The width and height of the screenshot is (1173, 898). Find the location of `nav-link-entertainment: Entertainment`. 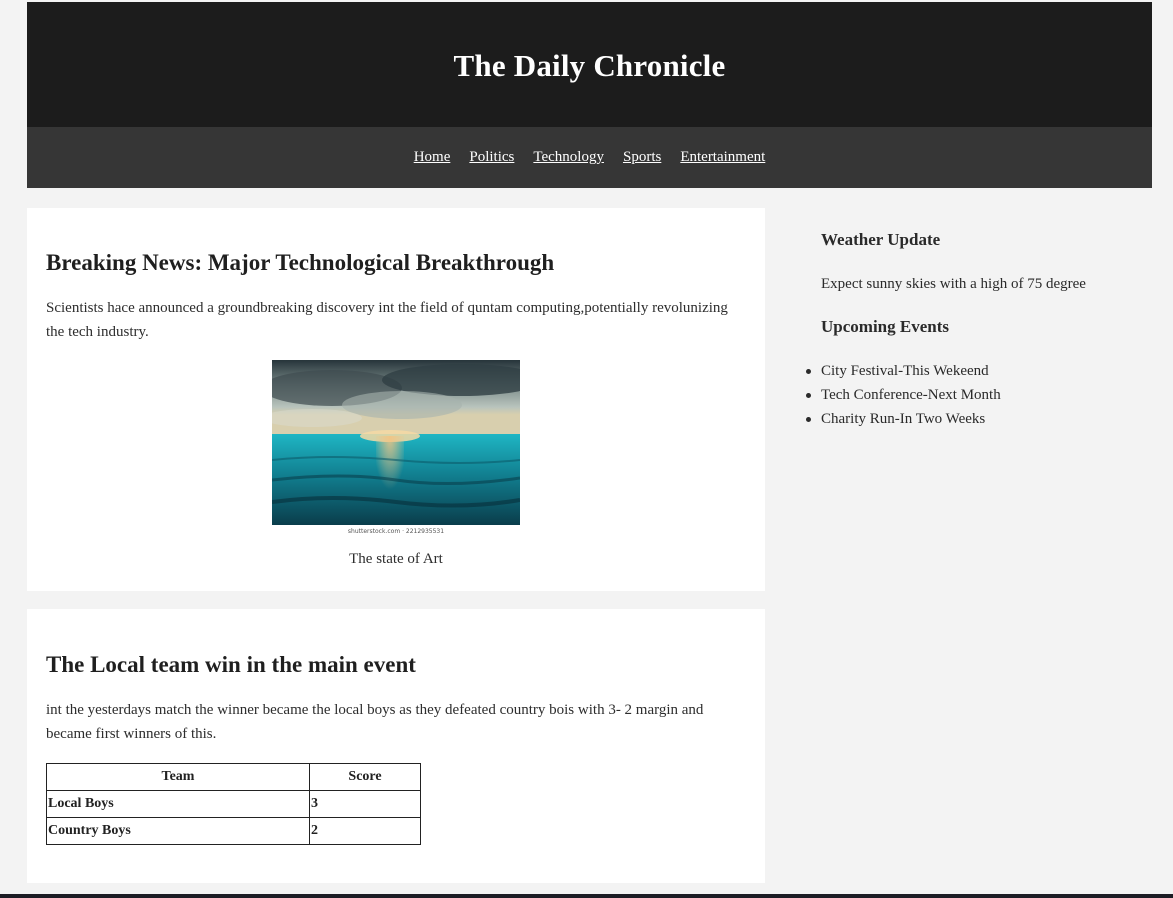

nav-link-entertainment: Entertainment is located at coordinates (722, 157).